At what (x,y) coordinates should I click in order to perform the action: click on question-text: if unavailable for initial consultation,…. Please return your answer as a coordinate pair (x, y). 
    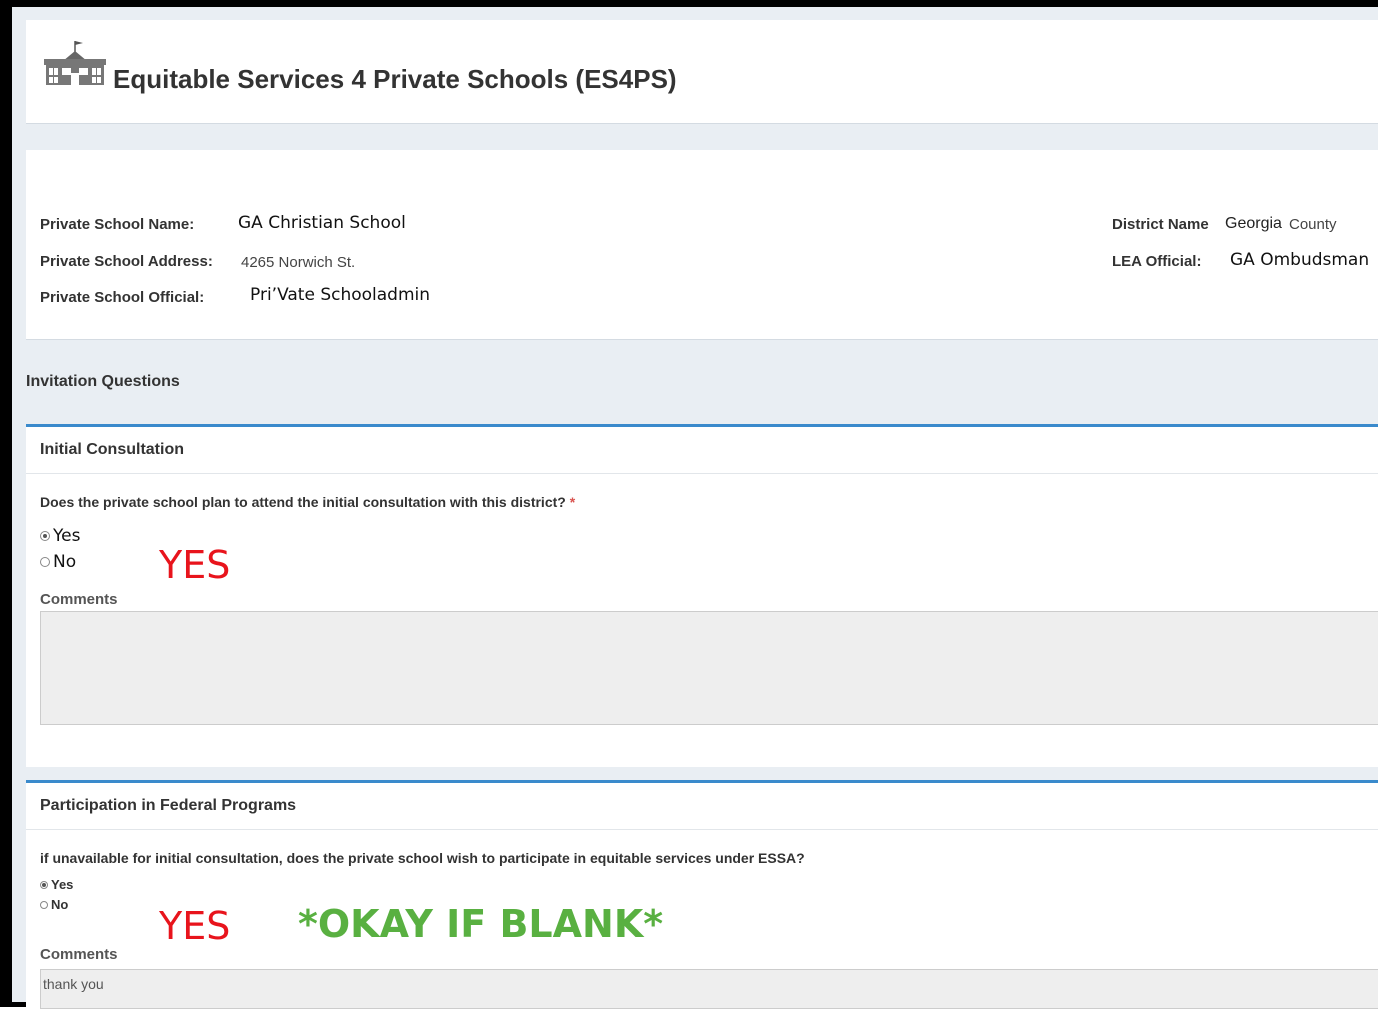
    Looking at the image, I should click on (422, 858).